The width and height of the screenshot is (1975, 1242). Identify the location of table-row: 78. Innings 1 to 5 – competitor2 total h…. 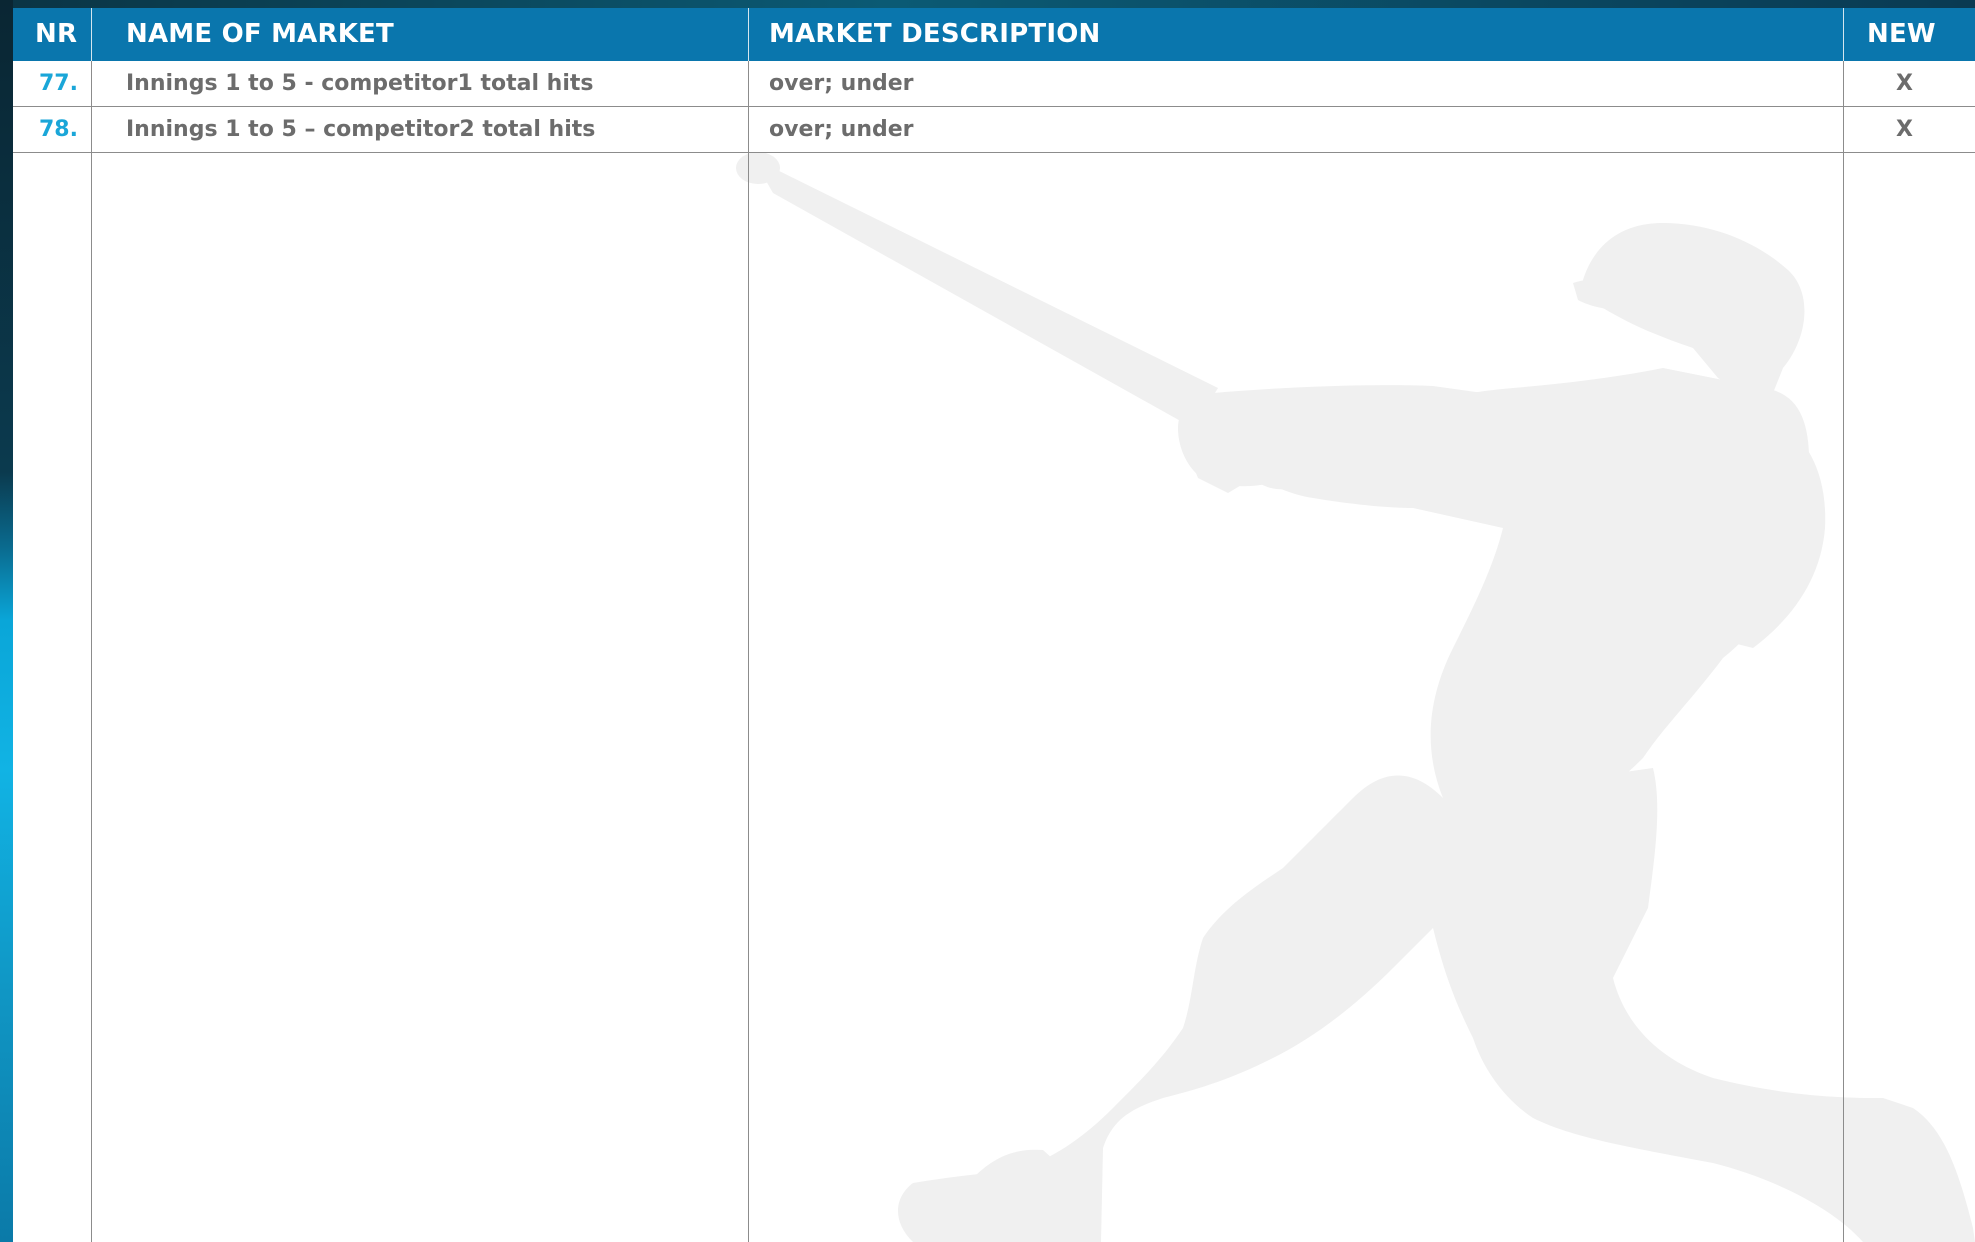
(994, 130).